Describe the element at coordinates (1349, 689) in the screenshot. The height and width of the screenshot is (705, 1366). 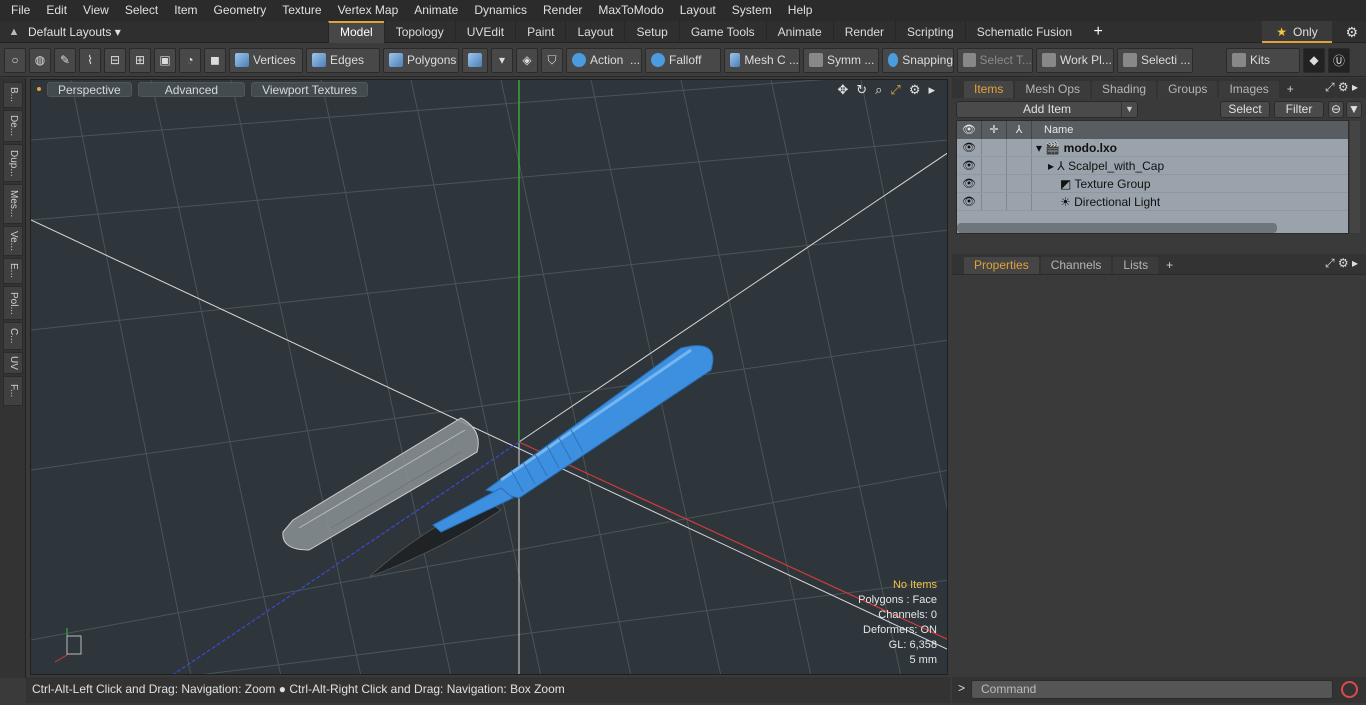
I see `record-icon` at that location.